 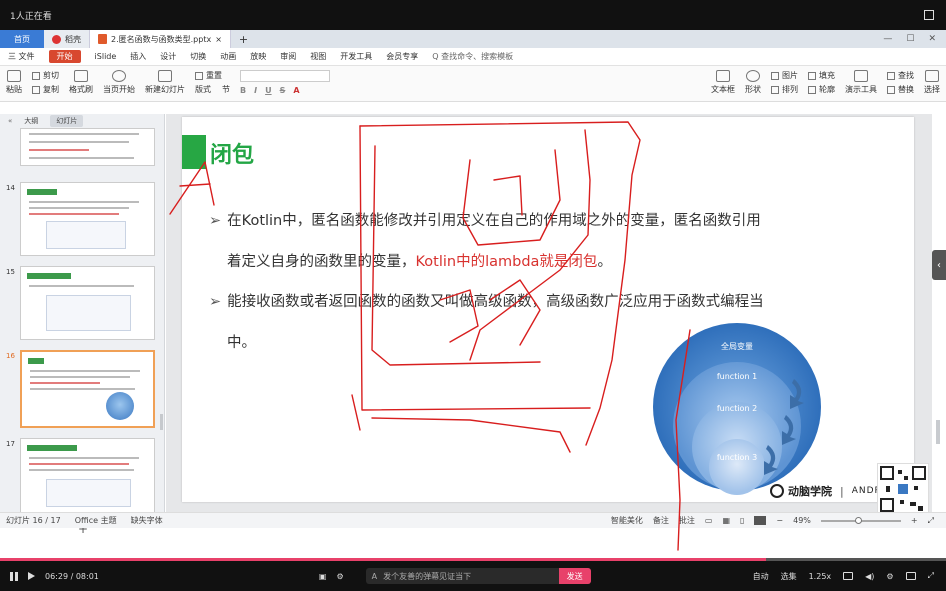 I want to click on menu-start: 开始, so click(x=64, y=56).